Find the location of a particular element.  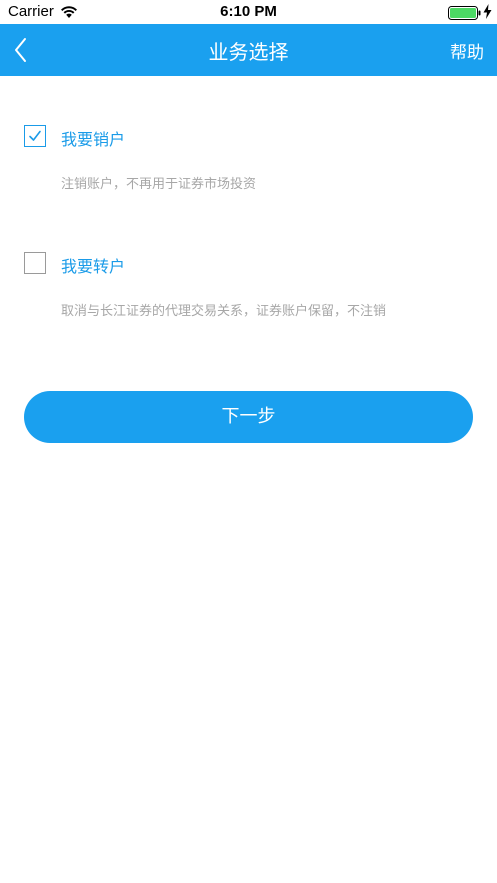

page-title: 业务选择 is located at coordinates (248, 52).